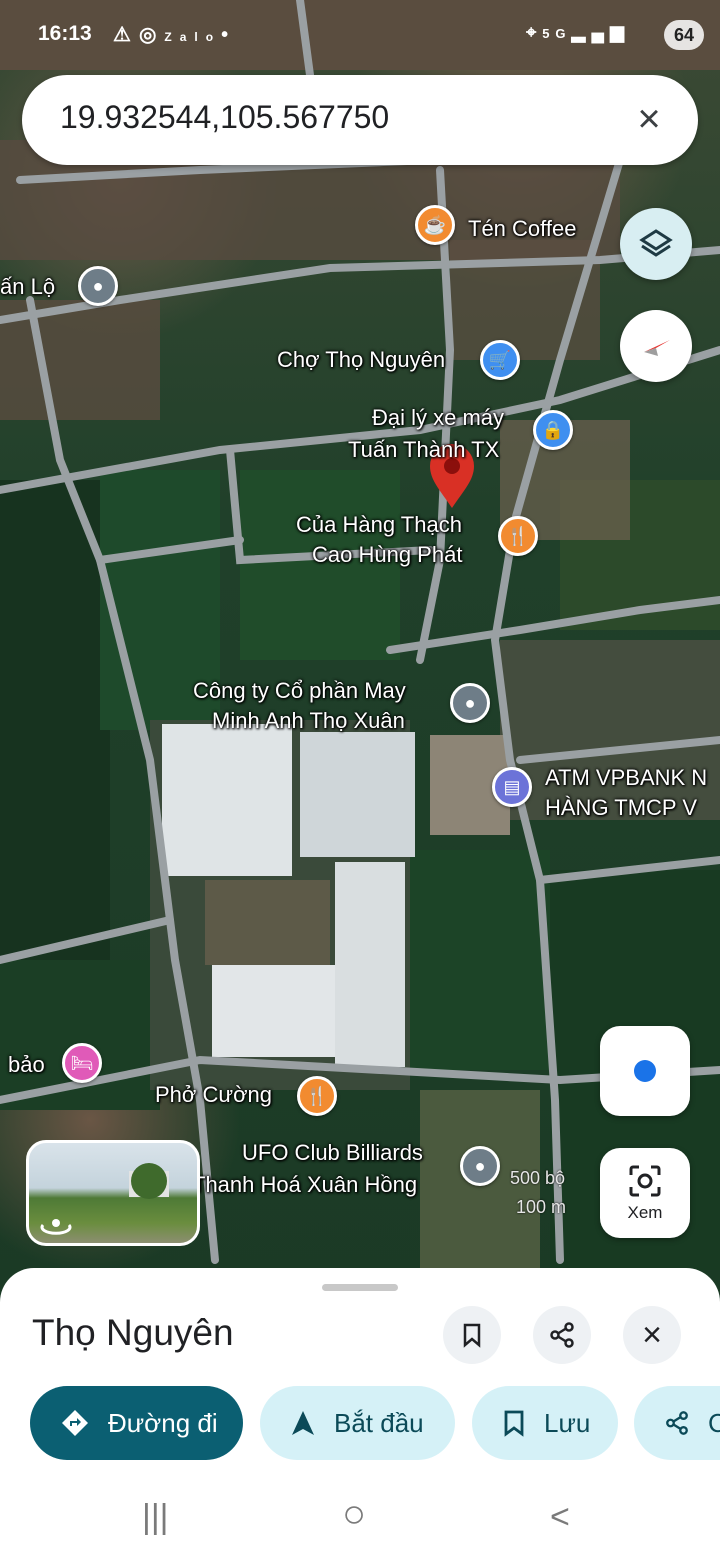 The image size is (720, 1560). Describe the element at coordinates (560, 1517) in the screenshot. I see `back-button: <` at that location.